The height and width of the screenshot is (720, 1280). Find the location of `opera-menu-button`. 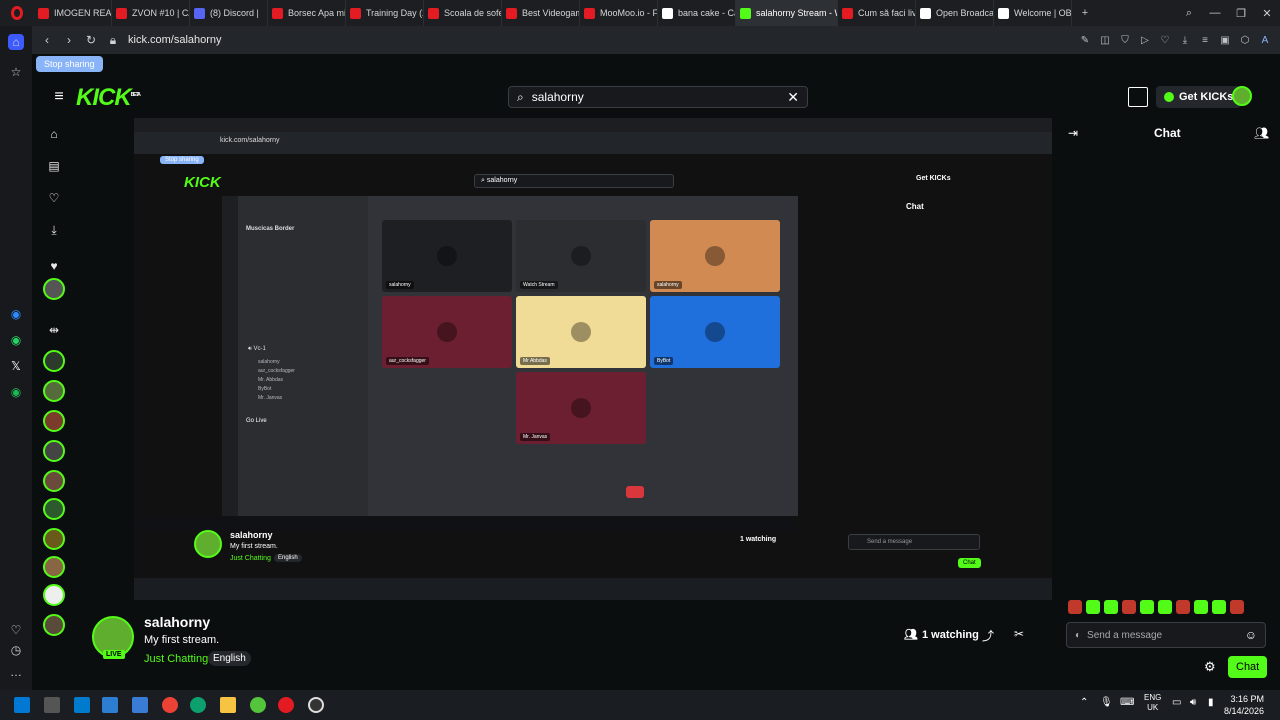

opera-menu-button is located at coordinates (17, 13).